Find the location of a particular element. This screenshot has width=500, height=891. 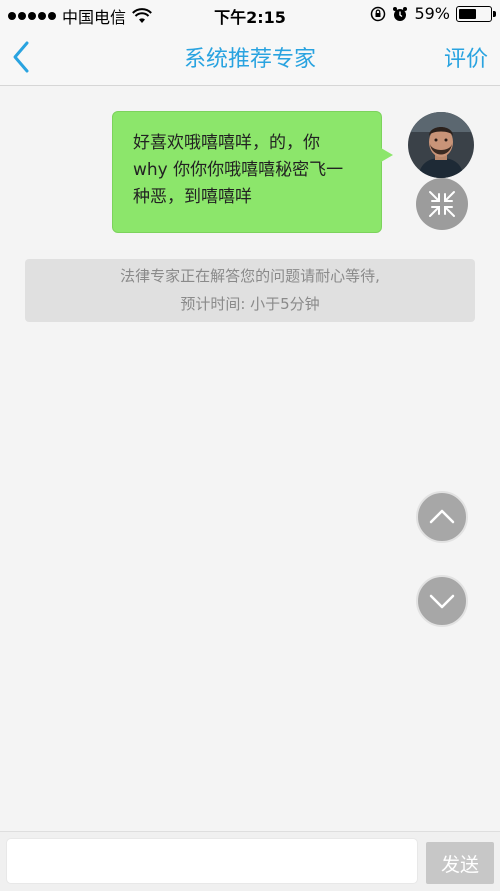

rotation-lock-icon is located at coordinates (378, 13).